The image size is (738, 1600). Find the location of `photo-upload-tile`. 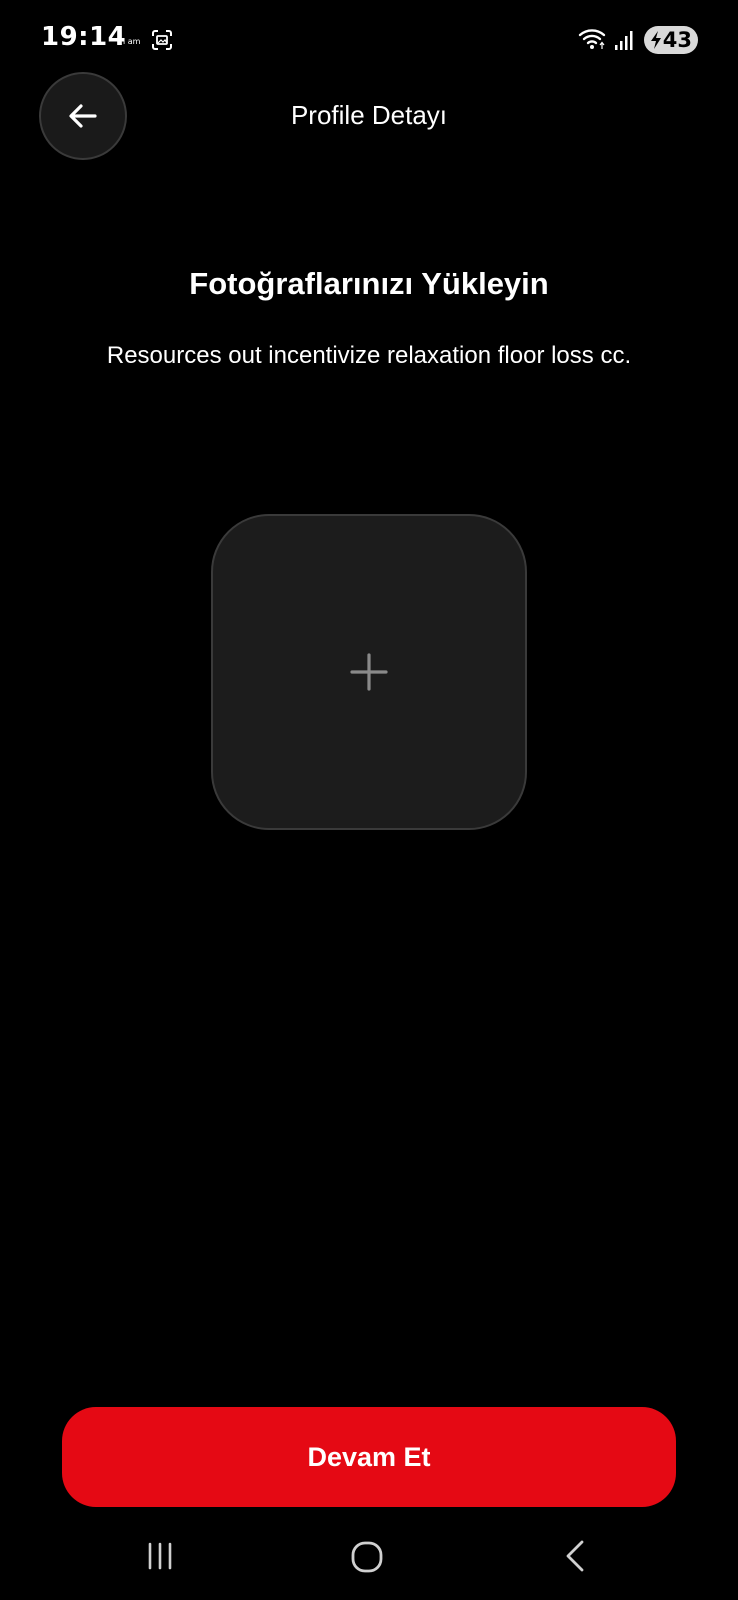

photo-upload-tile is located at coordinates (369, 672).